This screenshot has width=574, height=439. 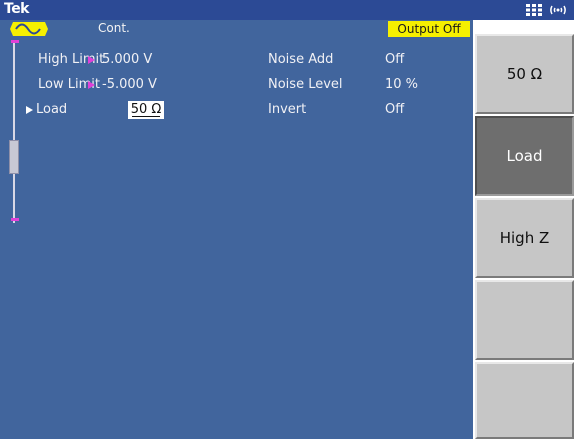 What do you see at coordinates (305, 84) in the screenshot?
I see `param-name: Noise Level` at bounding box center [305, 84].